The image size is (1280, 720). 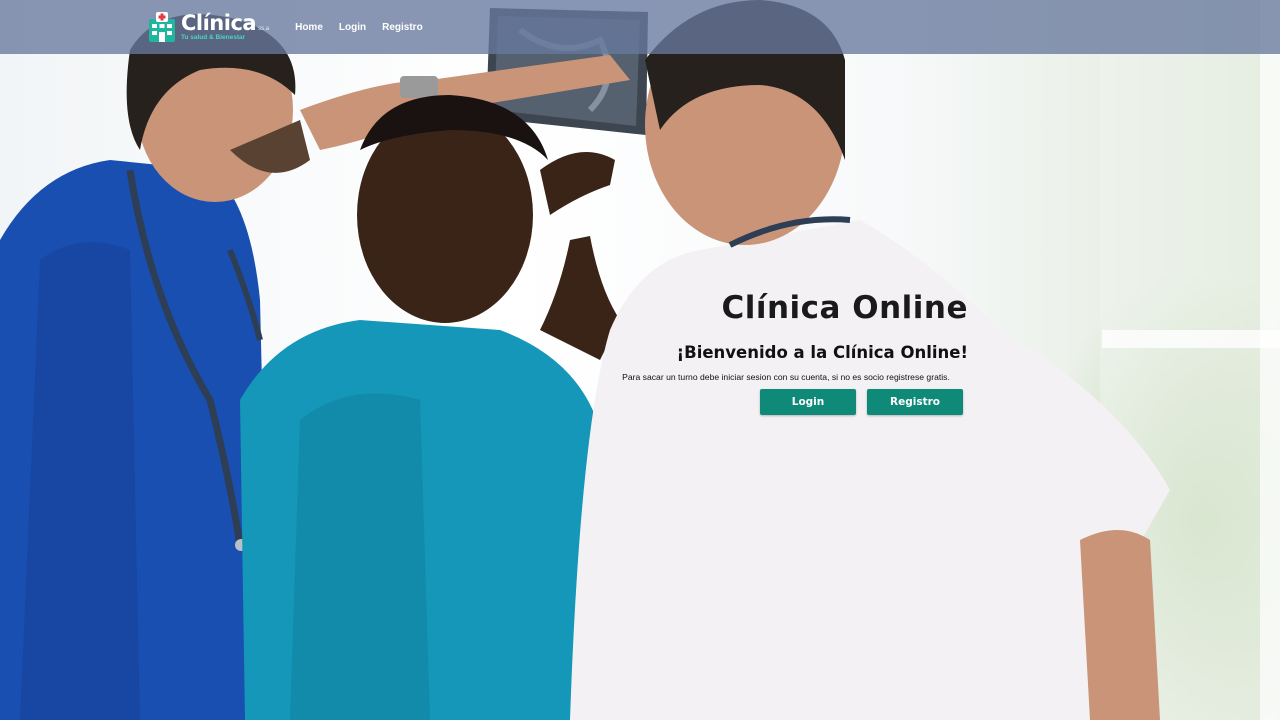 I want to click on hero-actions: Login Registro, so click(x=779, y=402).